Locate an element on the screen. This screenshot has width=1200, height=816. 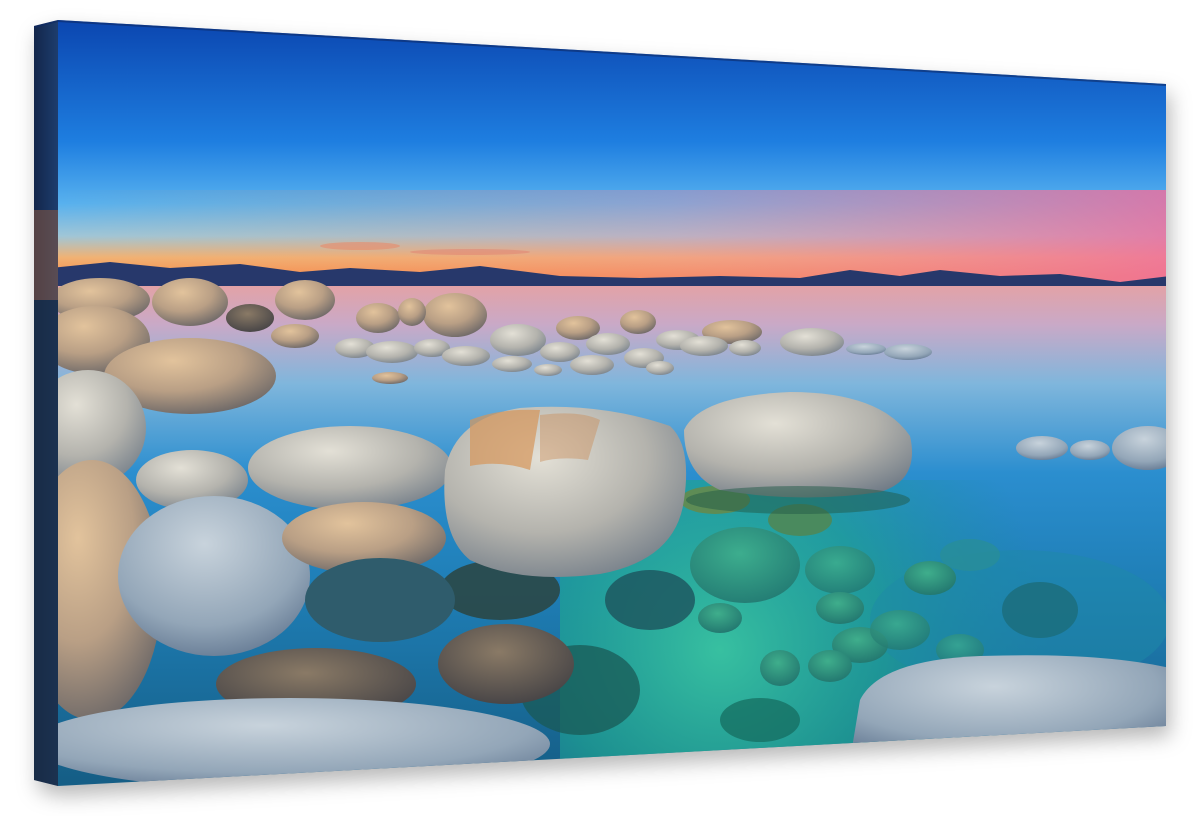
right-boulder is located at coordinates (798, 453).